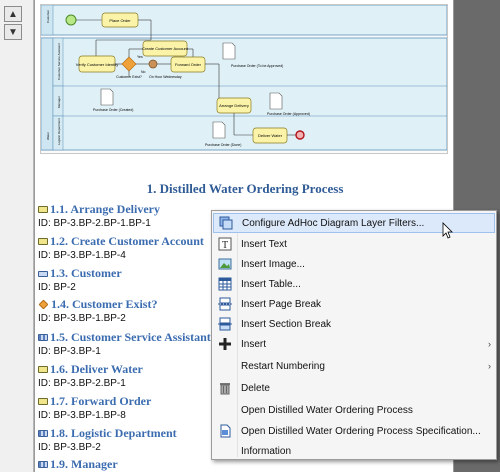  I want to click on entry-id: ID: BP-3.BP-1.BP-8, so click(82, 415).